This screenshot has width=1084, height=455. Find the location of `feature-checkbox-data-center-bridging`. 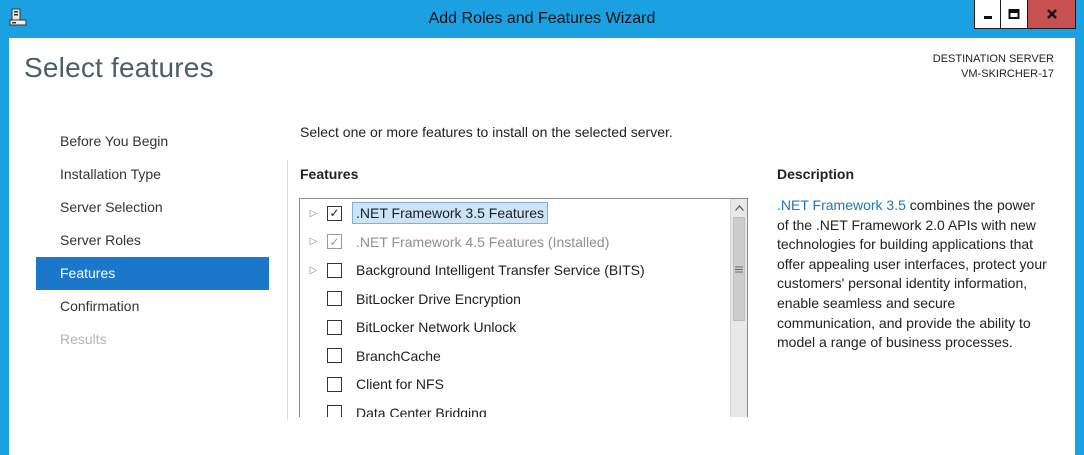

feature-checkbox-data-center-bridging is located at coordinates (334, 411).